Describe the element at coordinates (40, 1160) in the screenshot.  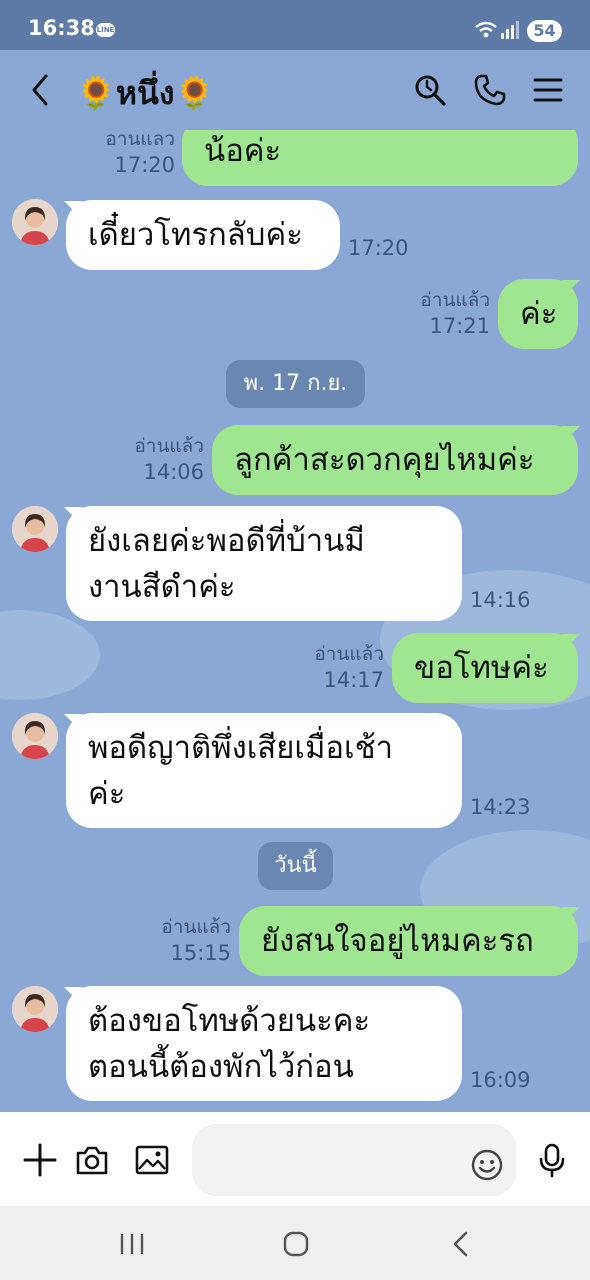
I see `plus-icon` at that location.